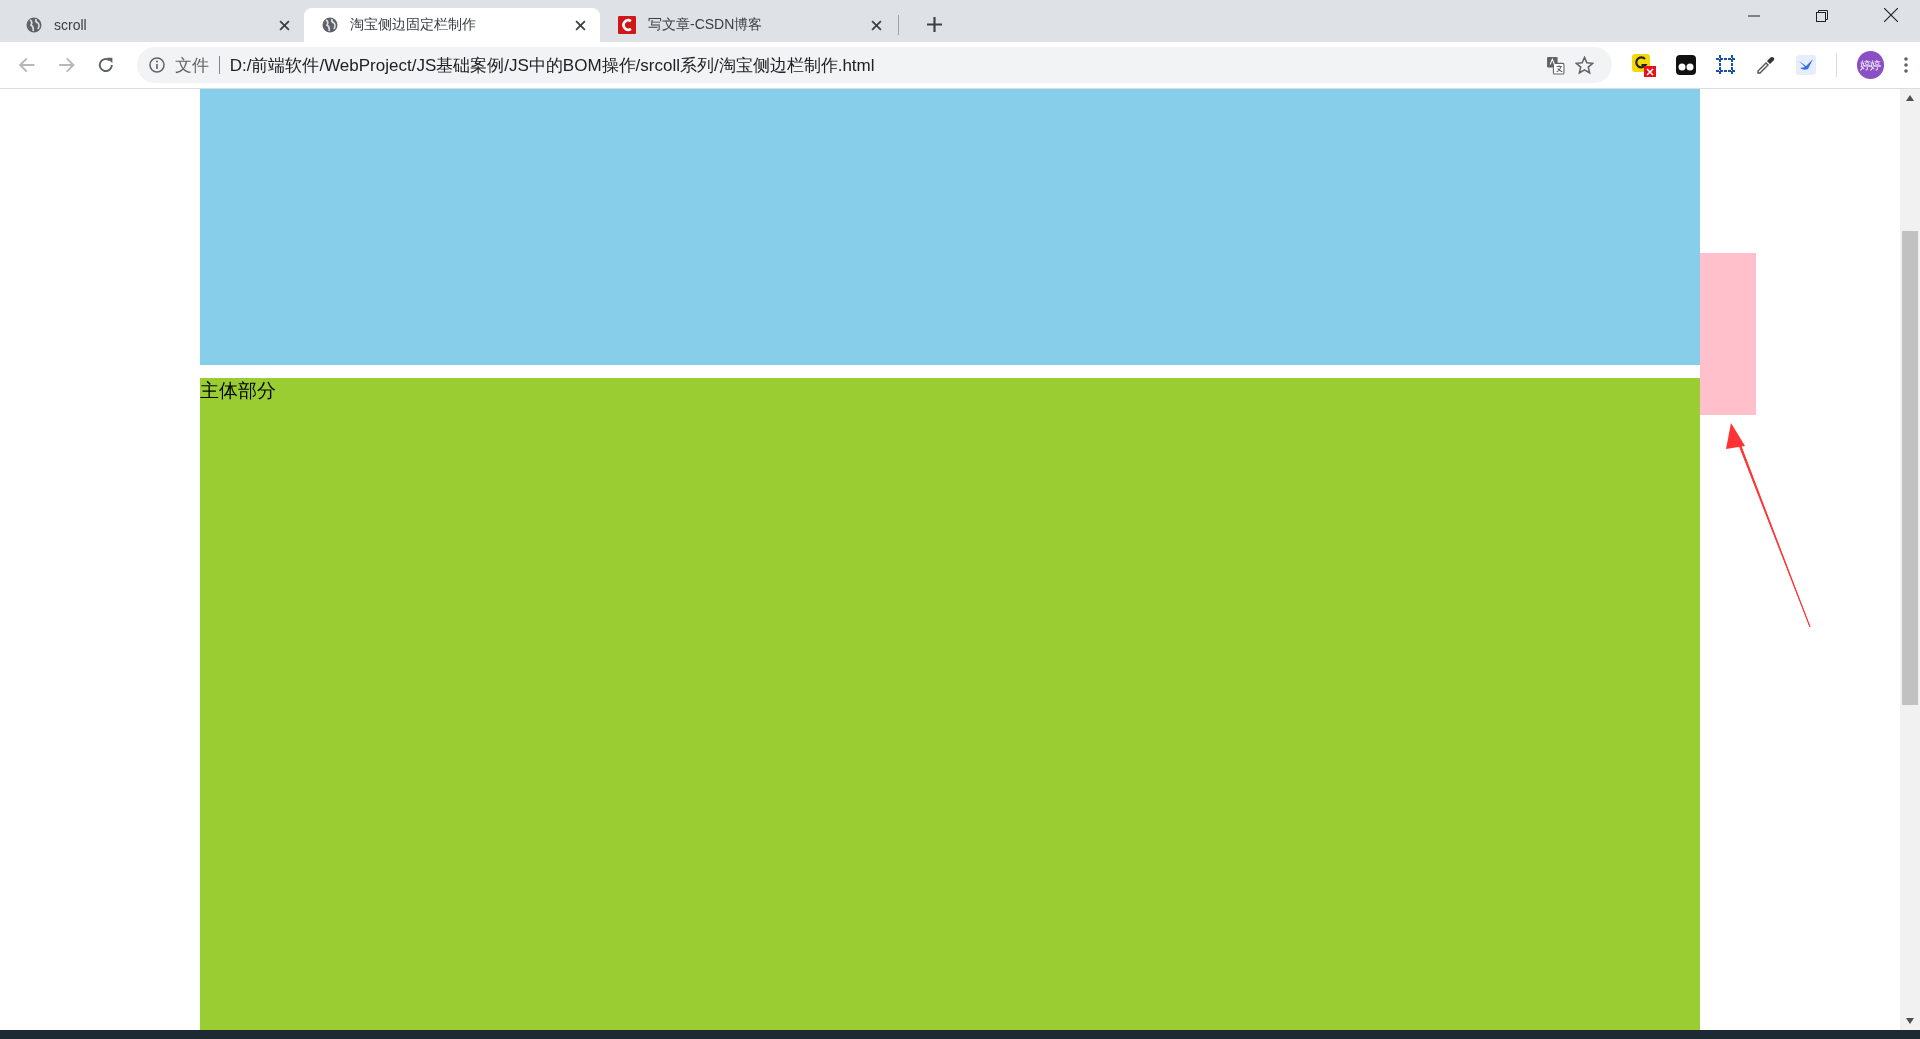 Image resolution: width=1920 pixels, height=1039 pixels. I want to click on scroll-up-icon, so click(1910, 98).